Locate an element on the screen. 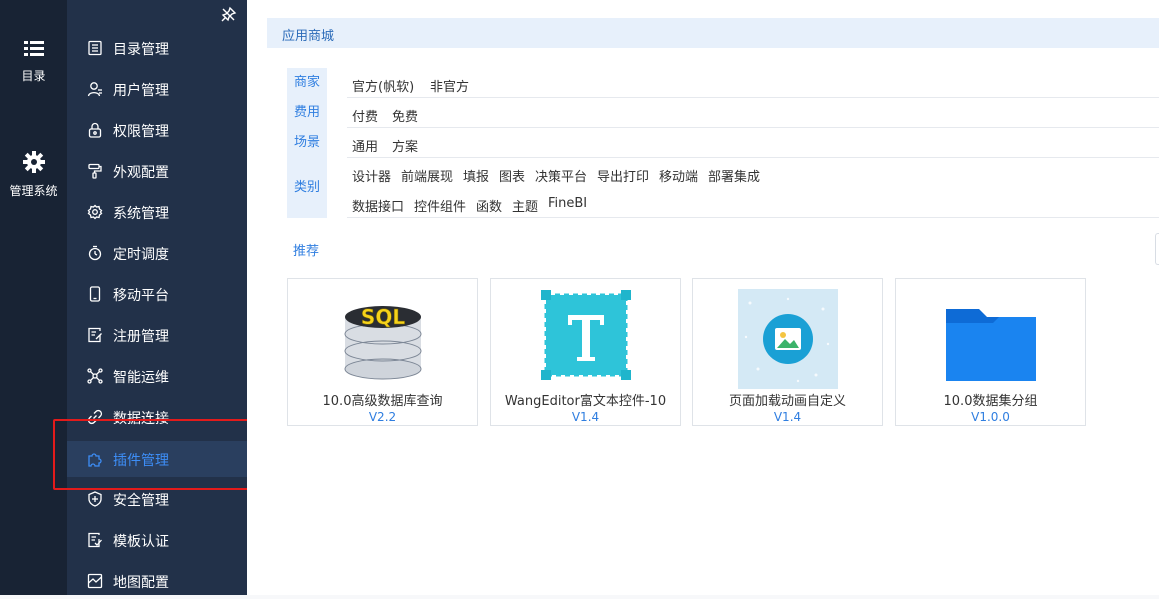 The image size is (1159, 599). plugin-card: SQL 10.0高级数据库查询 V2.2 is located at coordinates (382, 352).